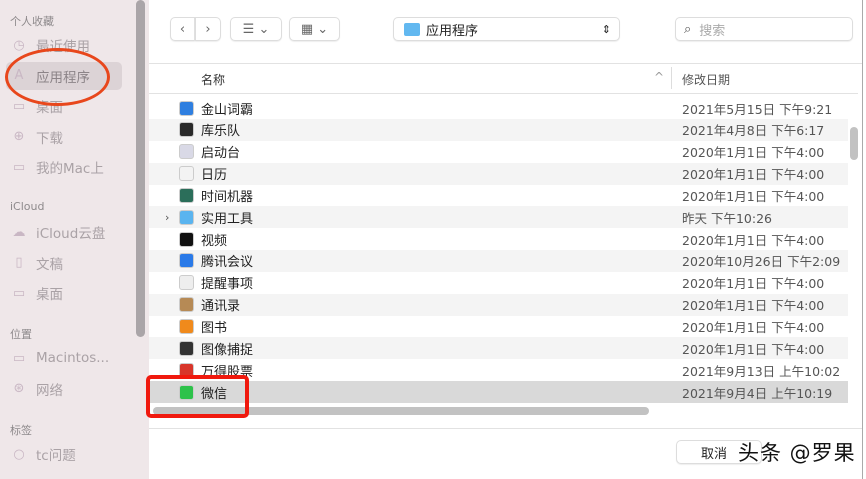 The width and height of the screenshot is (866, 479). Describe the element at coordinates (498, 129) in the screenshot. I see `file-row: 库乐队 2021年4月8日 下午6:17` at that location.